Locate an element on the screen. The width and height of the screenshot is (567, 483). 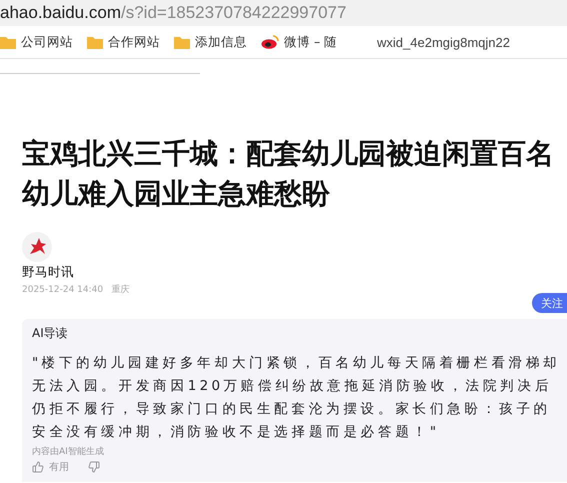
summary-heading: AI导读 is located at coordinates (50, 333).